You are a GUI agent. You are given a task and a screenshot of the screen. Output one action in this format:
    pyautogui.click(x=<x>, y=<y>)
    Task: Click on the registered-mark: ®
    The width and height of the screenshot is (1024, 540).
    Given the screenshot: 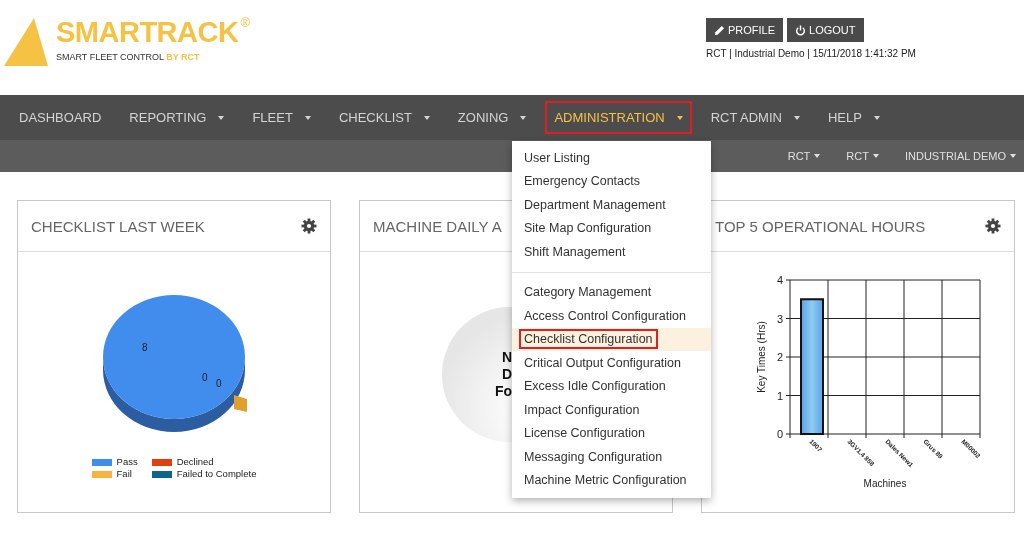 What is the action you would take?
    pyautogui.click(x=245, y=22)
    